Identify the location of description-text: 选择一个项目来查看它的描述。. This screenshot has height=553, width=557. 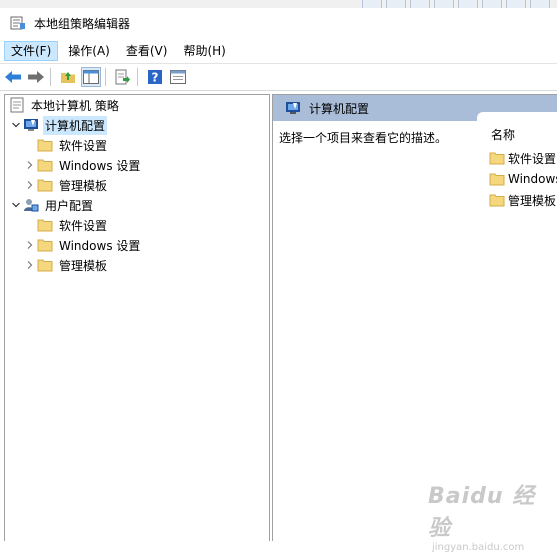
(363, 138).